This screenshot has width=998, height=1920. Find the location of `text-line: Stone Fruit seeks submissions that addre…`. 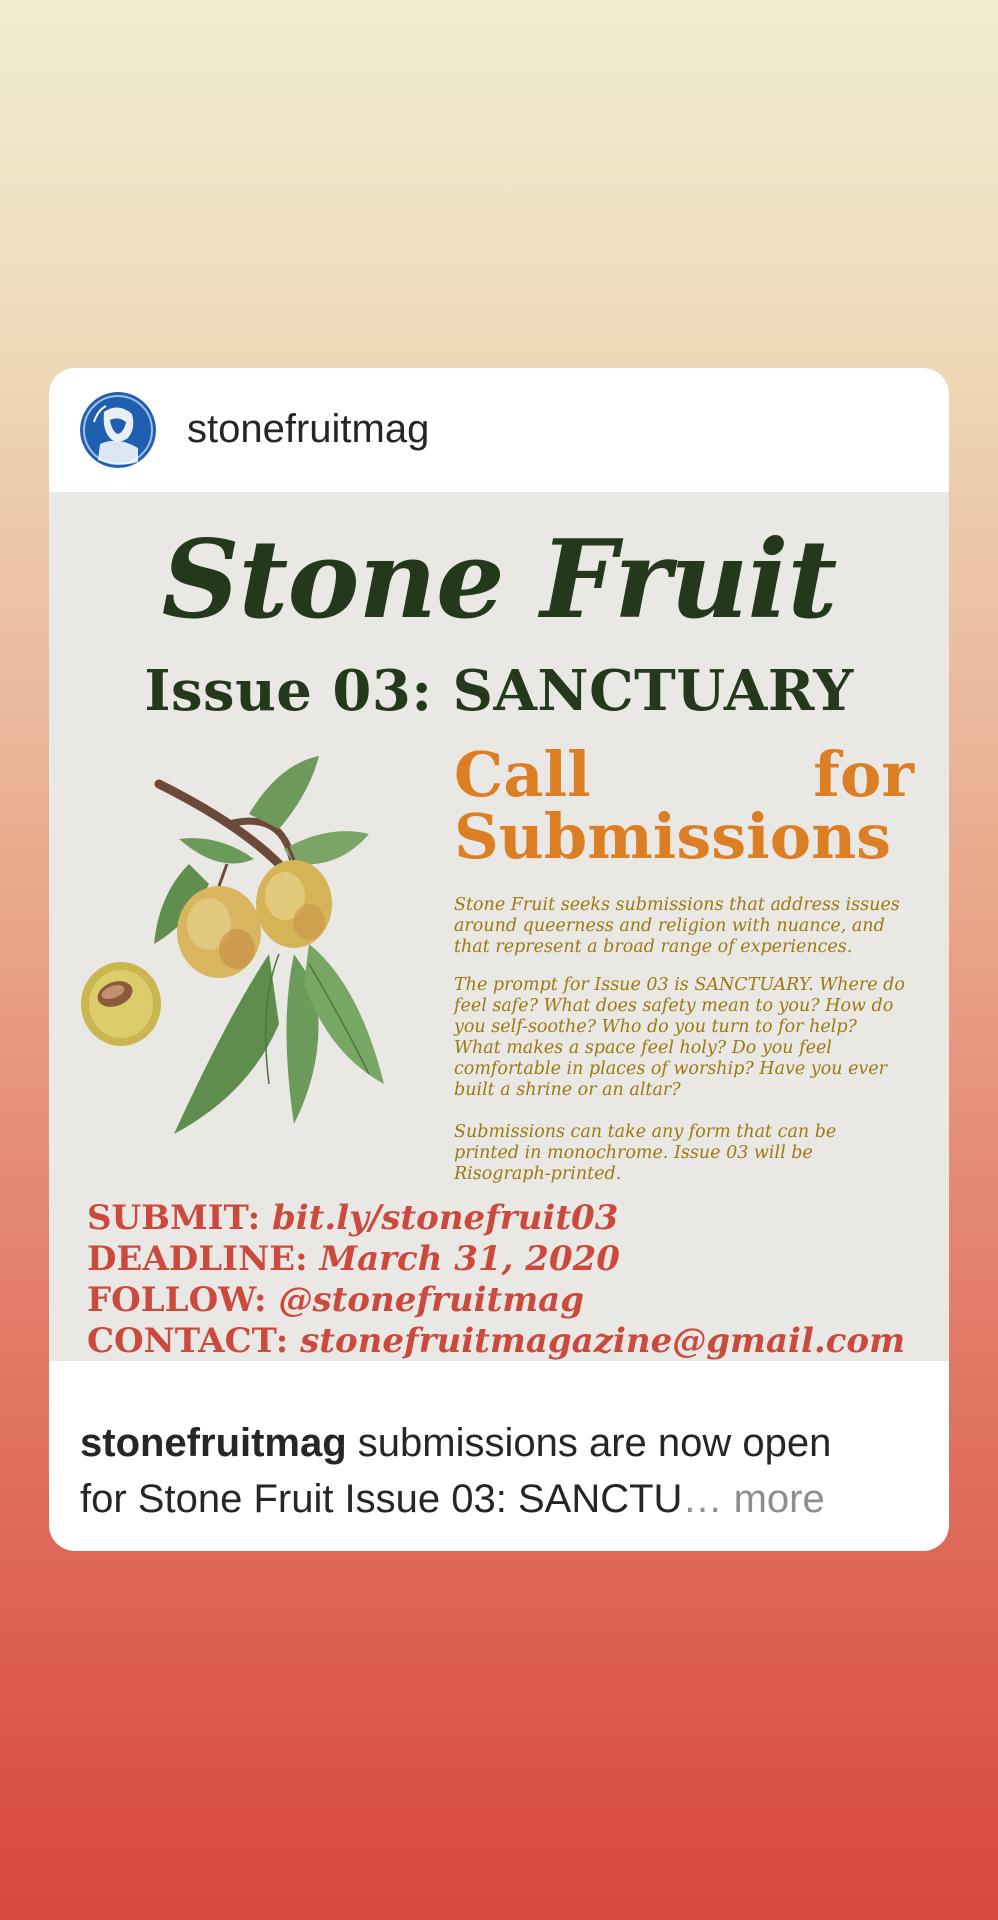

text-line: Stone Fruit seeks submissions that addre… is located at coordinates (677, 905).